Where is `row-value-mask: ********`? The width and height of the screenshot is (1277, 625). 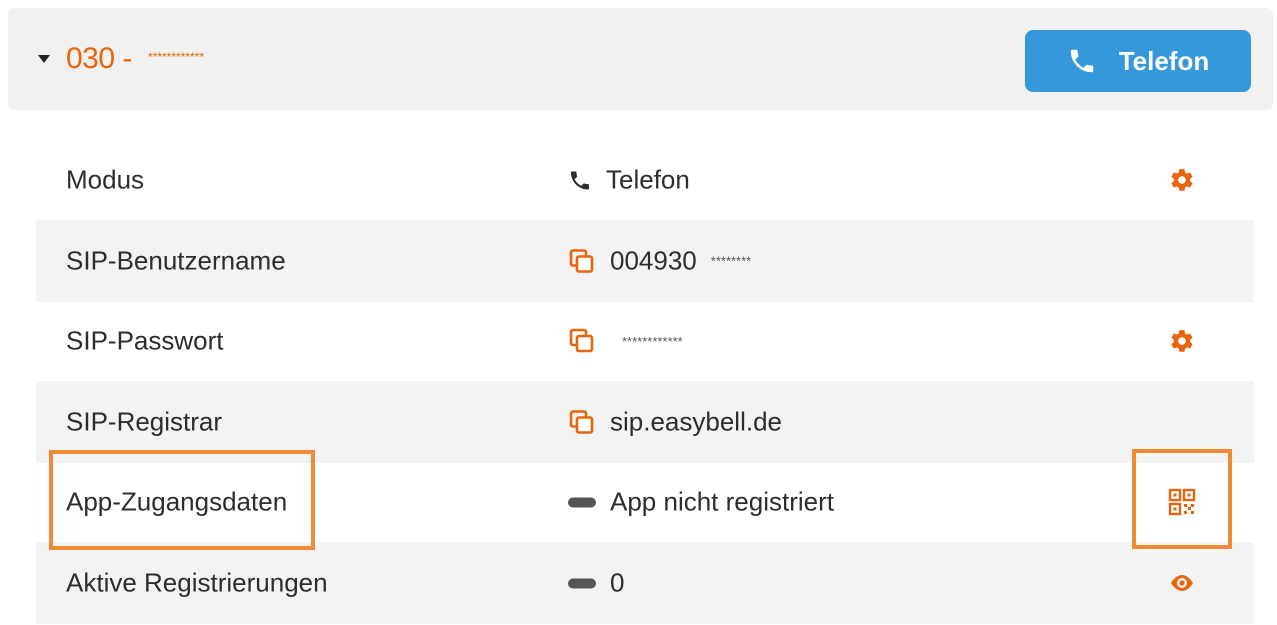 row-value-mask: ******** is located at coordinates (731, 261).